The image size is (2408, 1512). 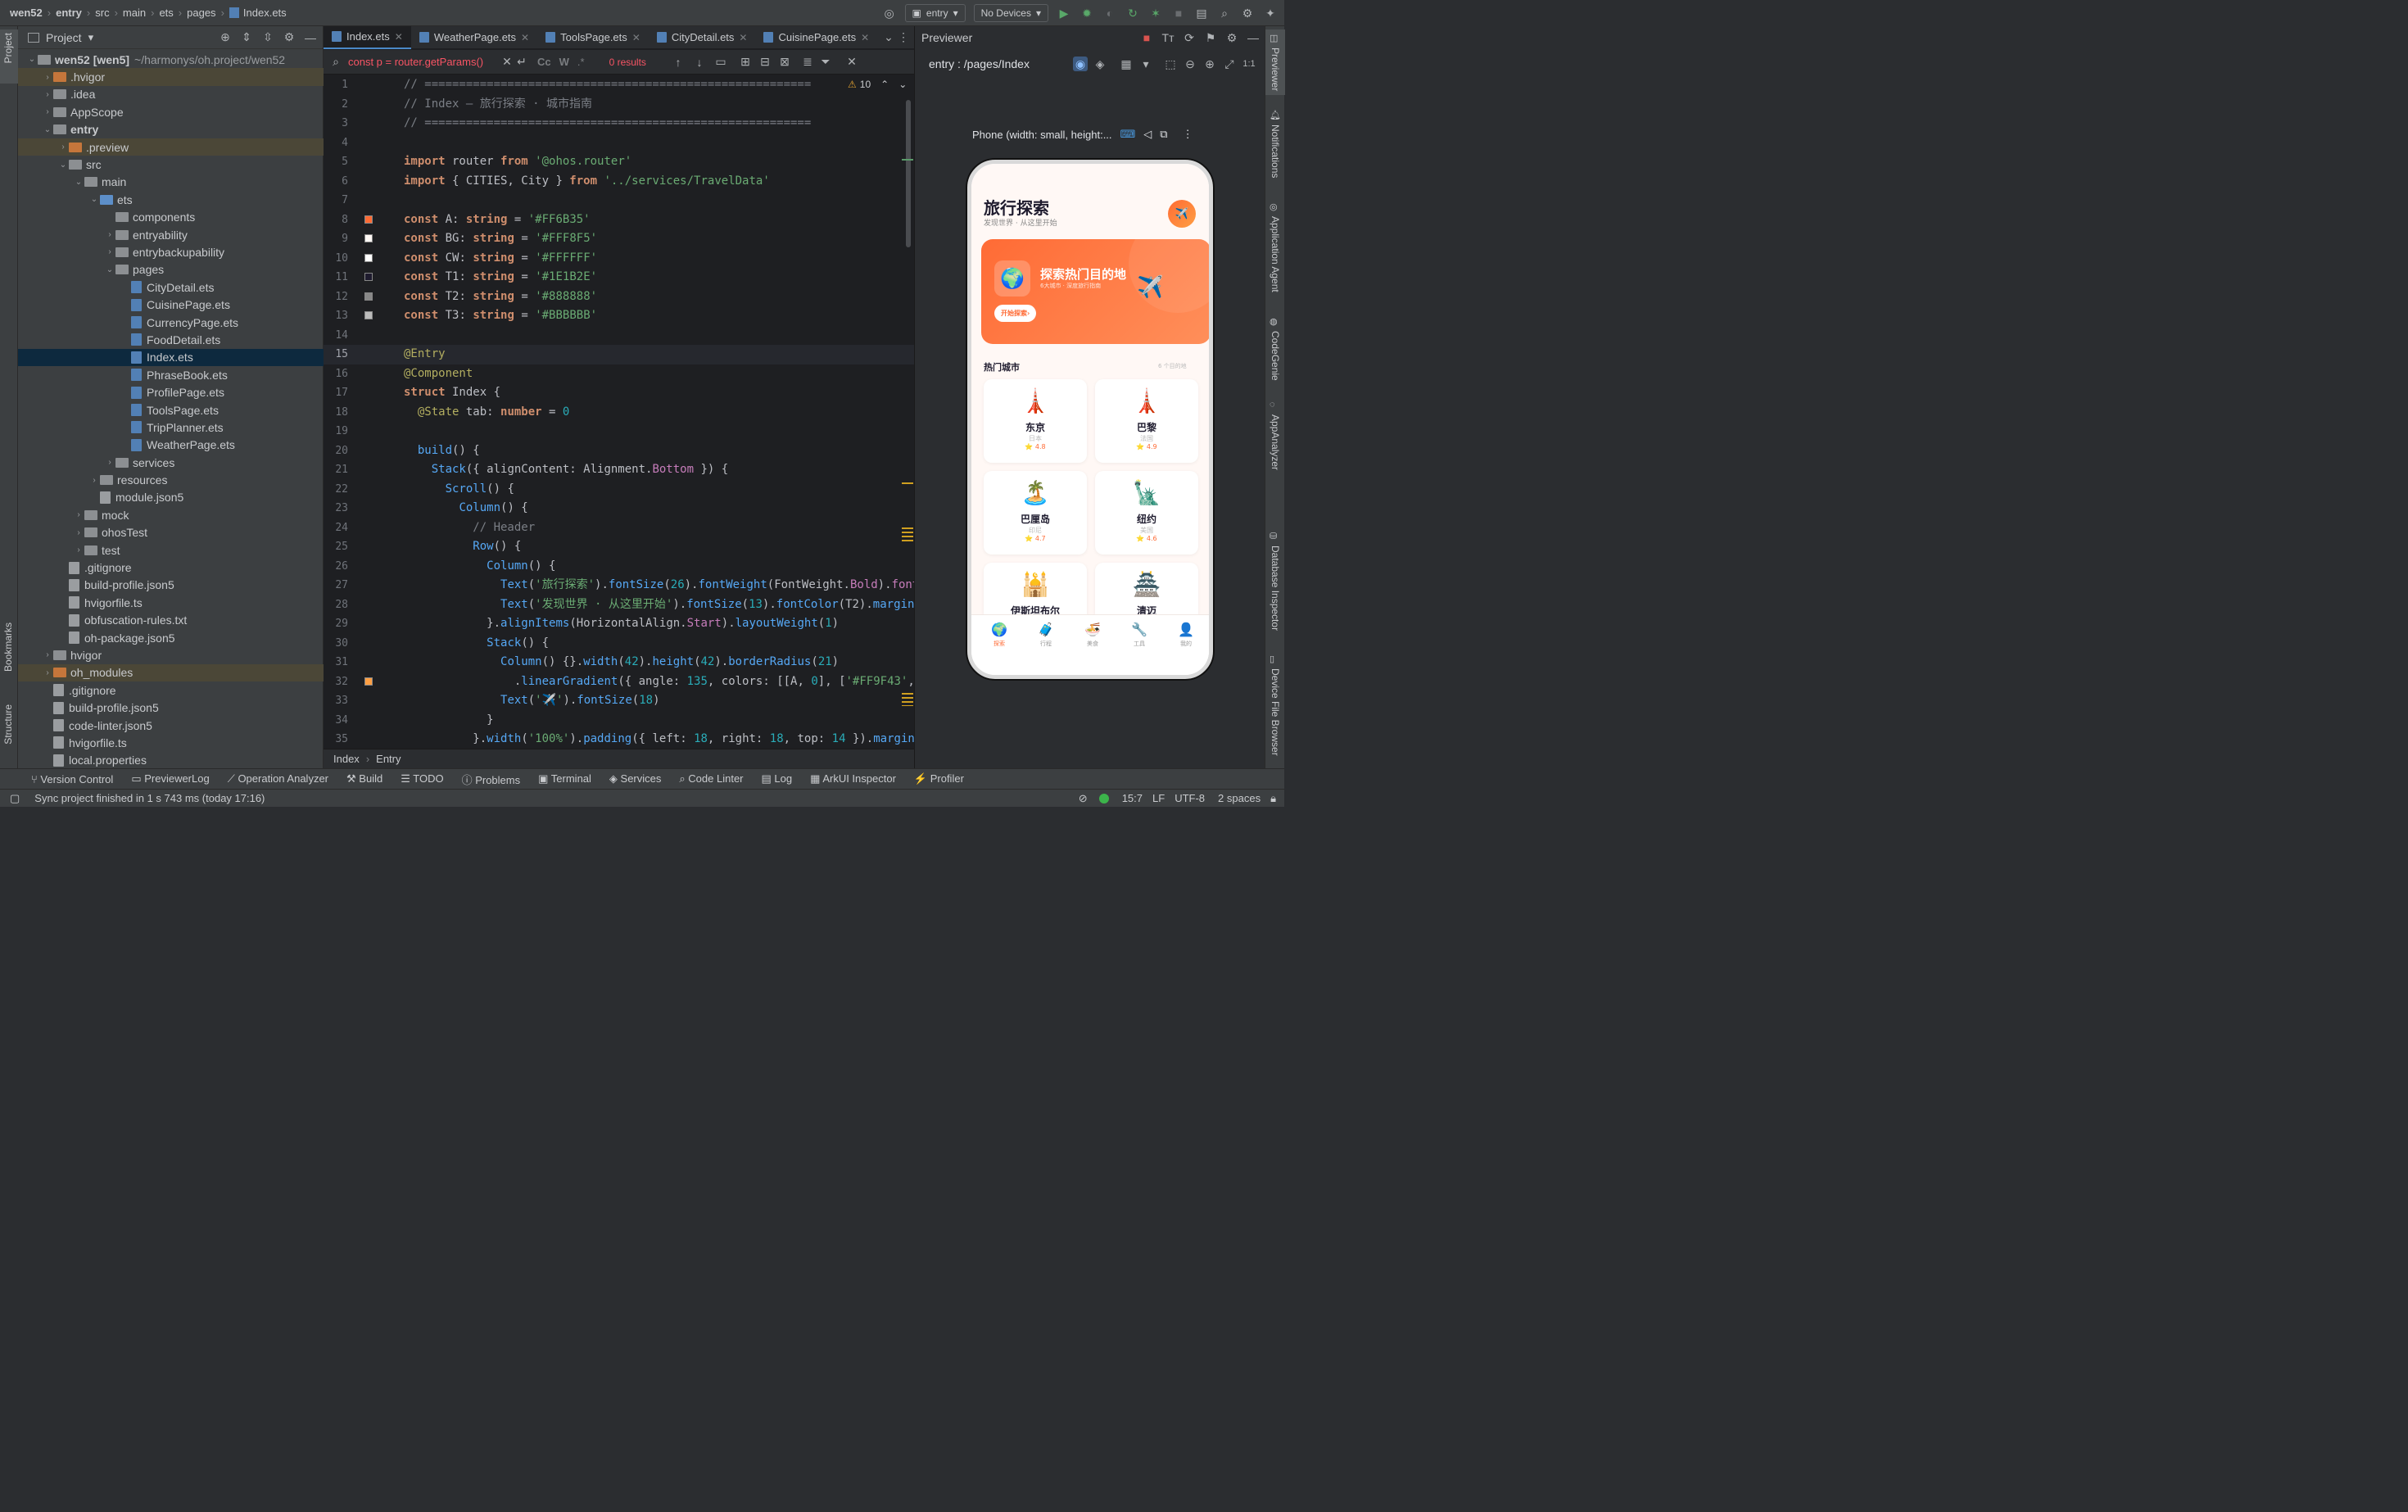 I want to click on search-icon: ⌕, so click(x=1224, y=13).